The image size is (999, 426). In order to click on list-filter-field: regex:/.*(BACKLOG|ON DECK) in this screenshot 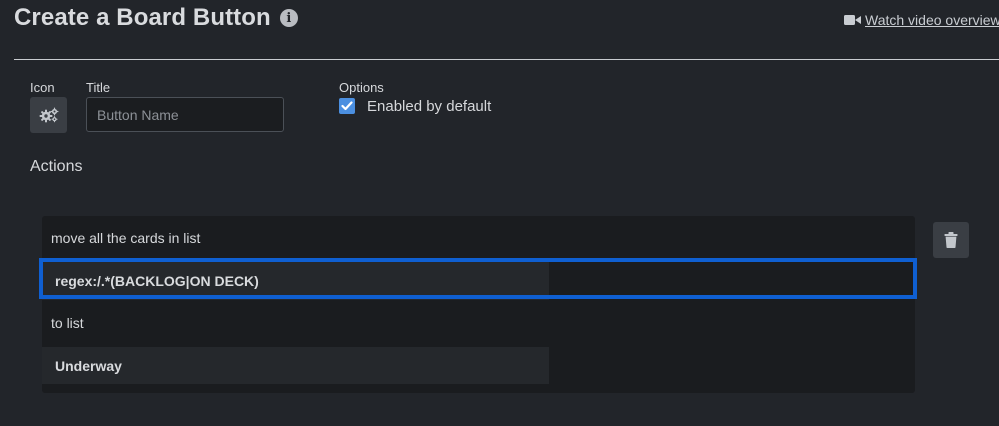, I will do `click(295, 281)`.